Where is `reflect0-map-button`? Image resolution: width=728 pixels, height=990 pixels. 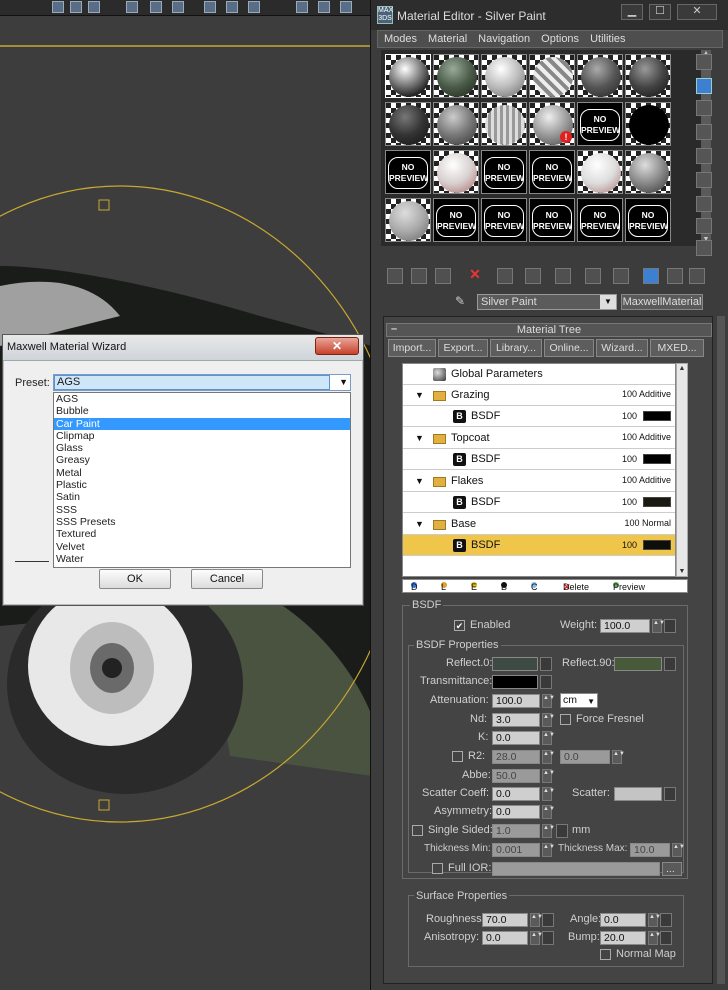 reflect0-map-button is located at coordinates (546, 664).